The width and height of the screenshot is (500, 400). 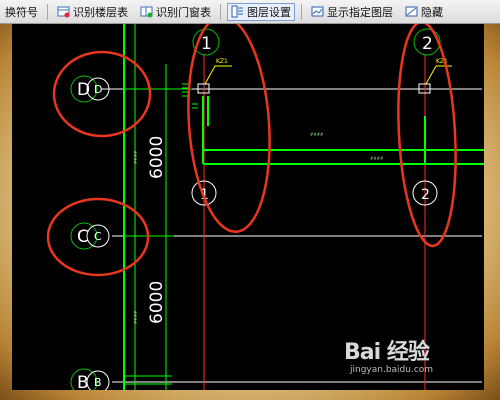 What do you see at coordinates (425, 195) in the screenshot?
I see `axis-label-mid-2: 2` at bounding box center [425, 195].